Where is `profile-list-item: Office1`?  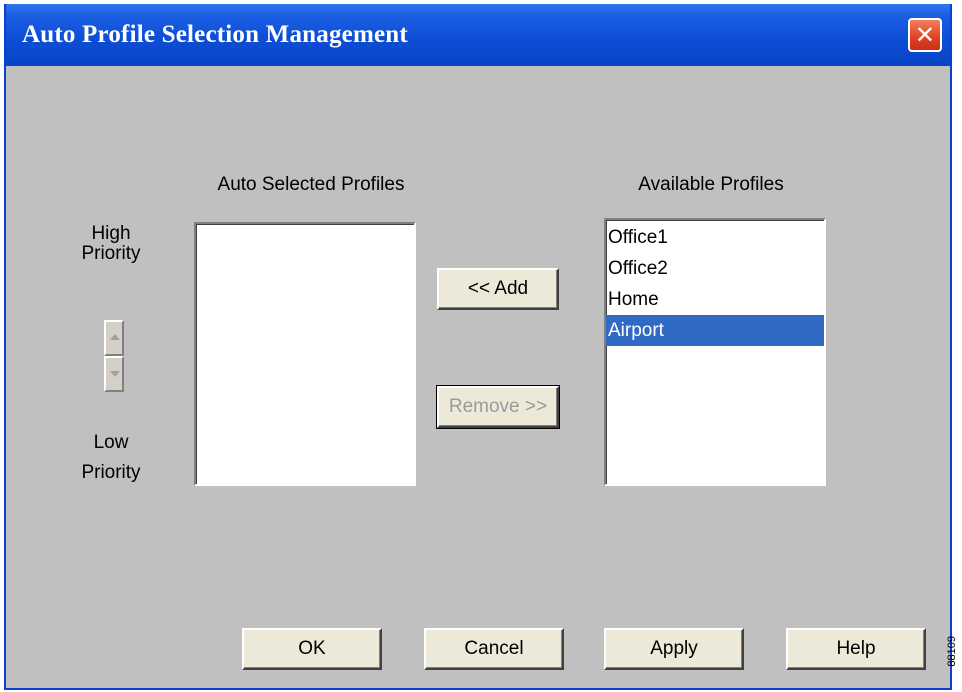
profile-list-item: Office1 is located at coordinates (715, 237).